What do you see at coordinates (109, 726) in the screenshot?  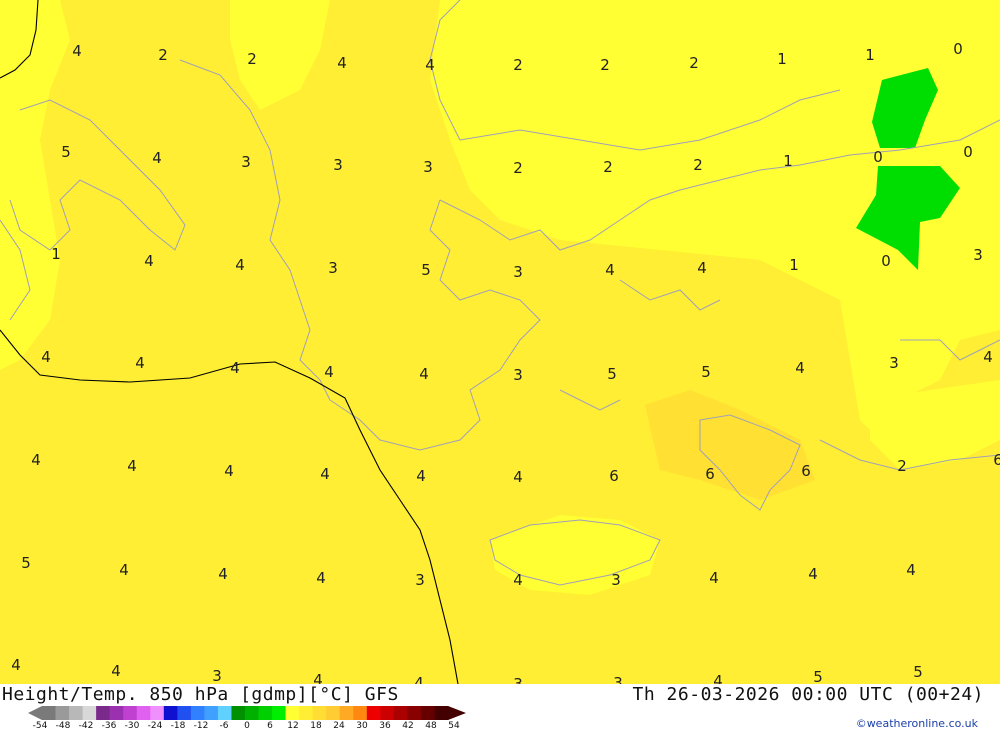 I see `legend-label: -36` at bounding box center [109, 726].